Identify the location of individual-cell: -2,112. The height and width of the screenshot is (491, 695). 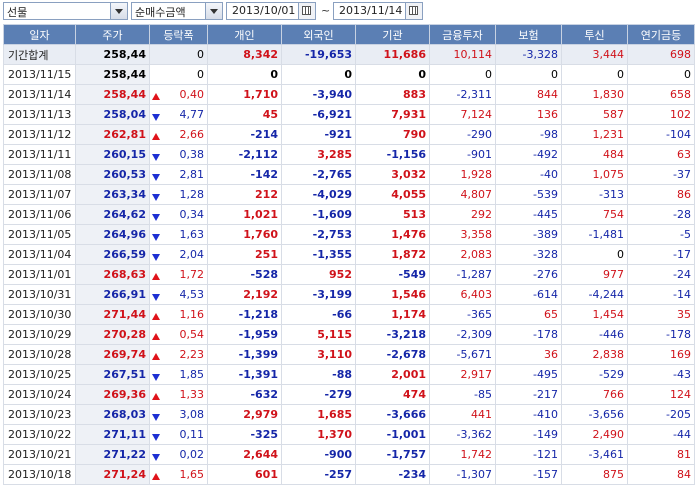
(244, 154).